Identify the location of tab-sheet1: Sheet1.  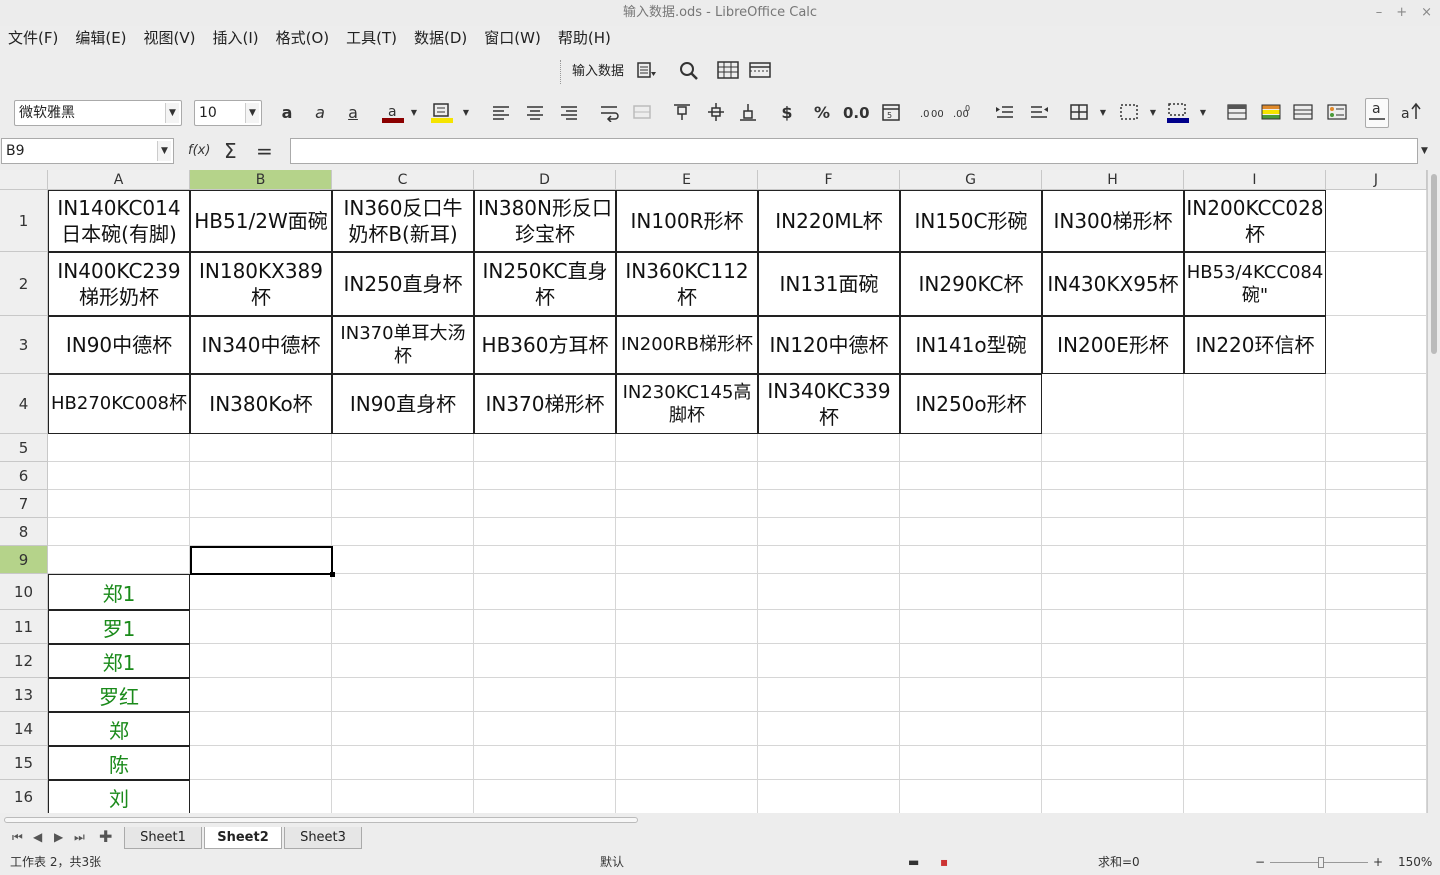
(163, 838).